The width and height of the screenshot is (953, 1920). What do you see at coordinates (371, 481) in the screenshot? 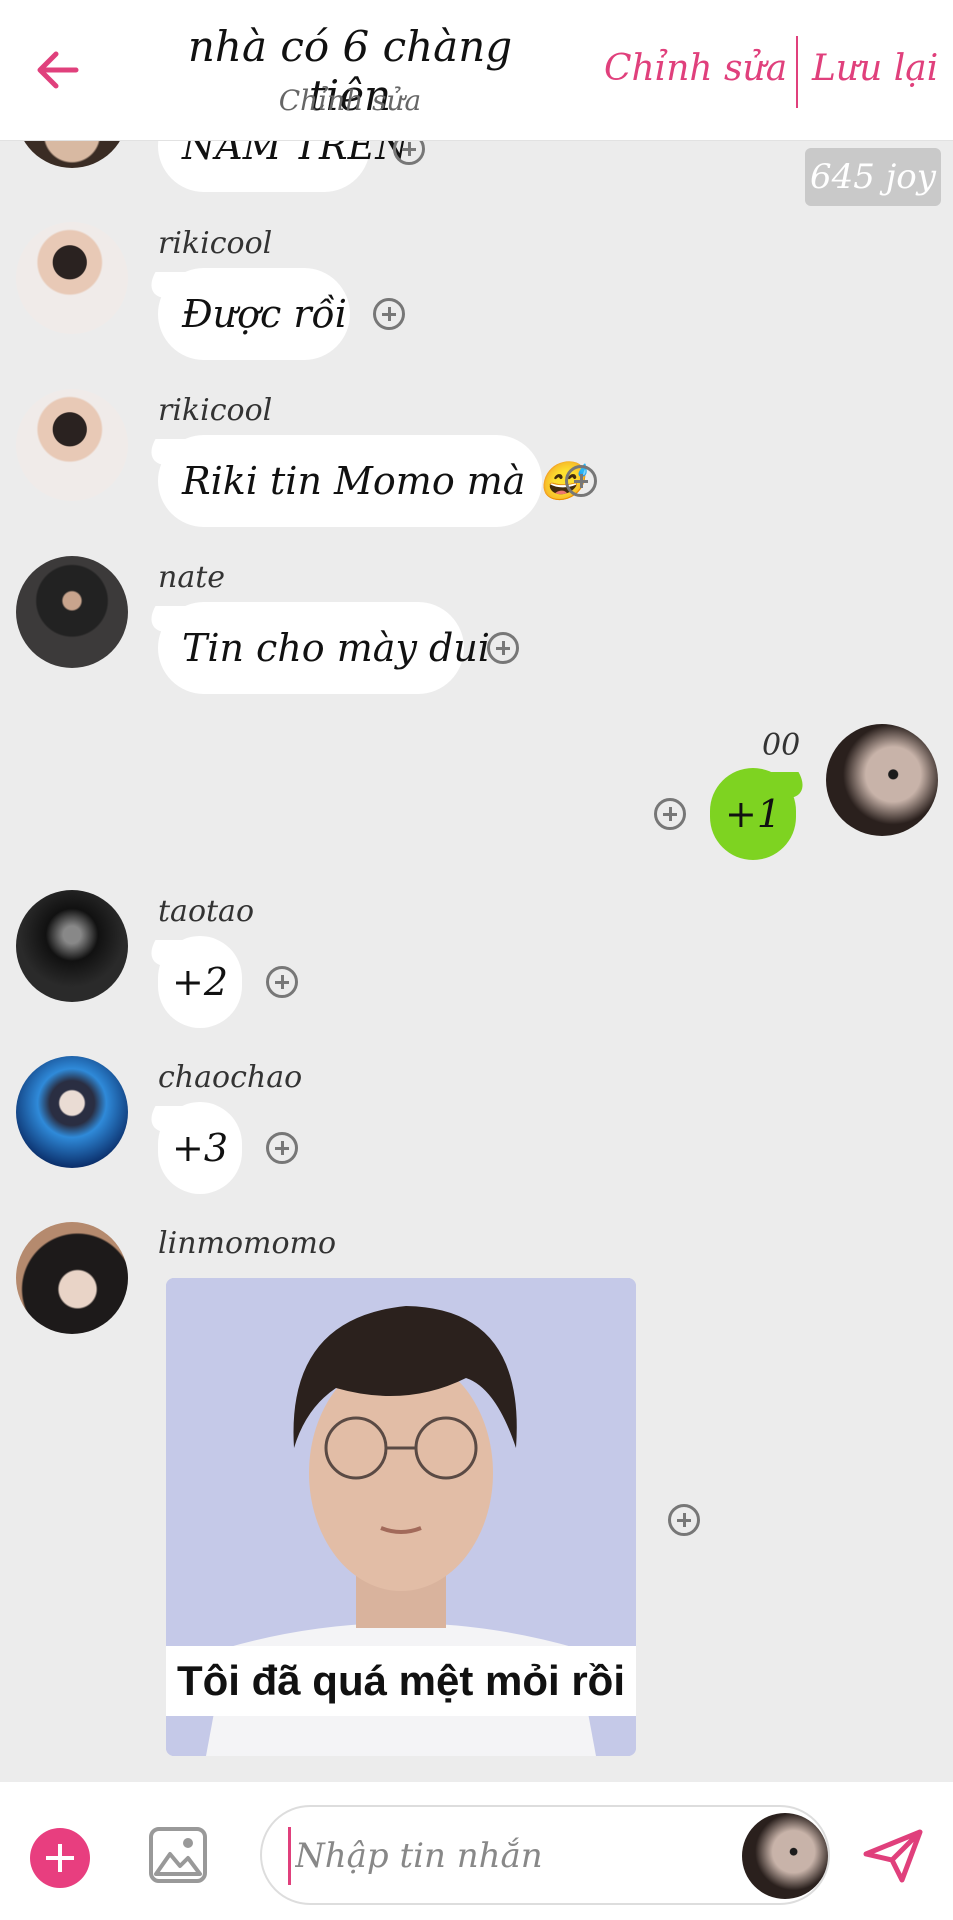
I see `message-bubble: Riki tin Momo mà 😅` at bounding box center [371, 481].